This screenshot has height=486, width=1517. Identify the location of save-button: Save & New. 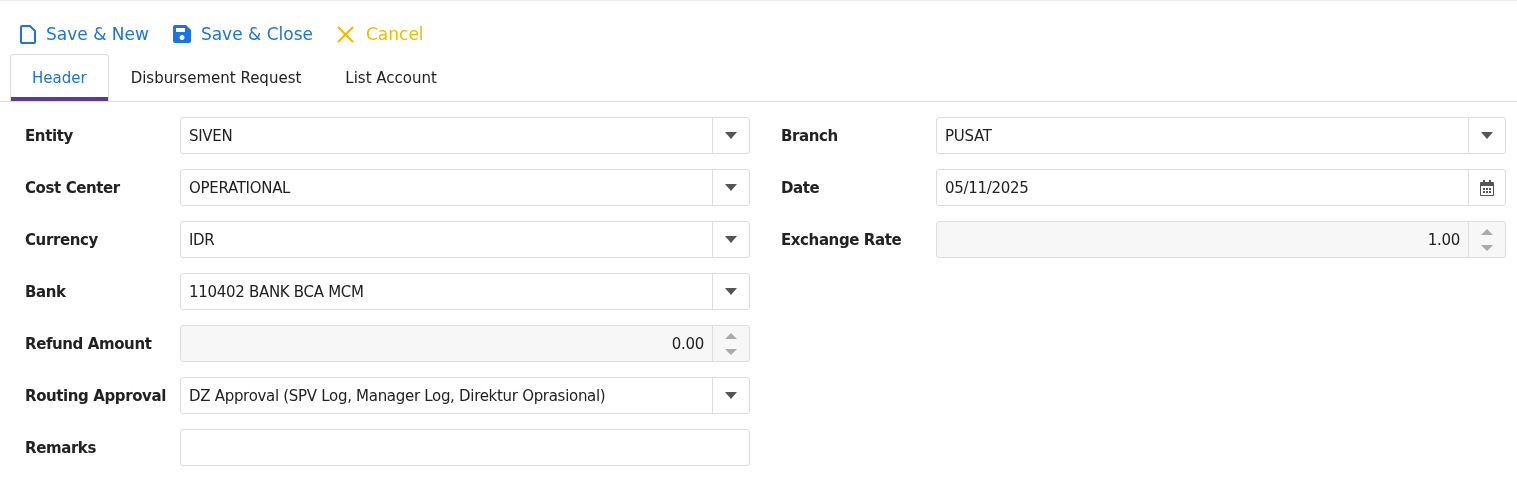
(84, 34).